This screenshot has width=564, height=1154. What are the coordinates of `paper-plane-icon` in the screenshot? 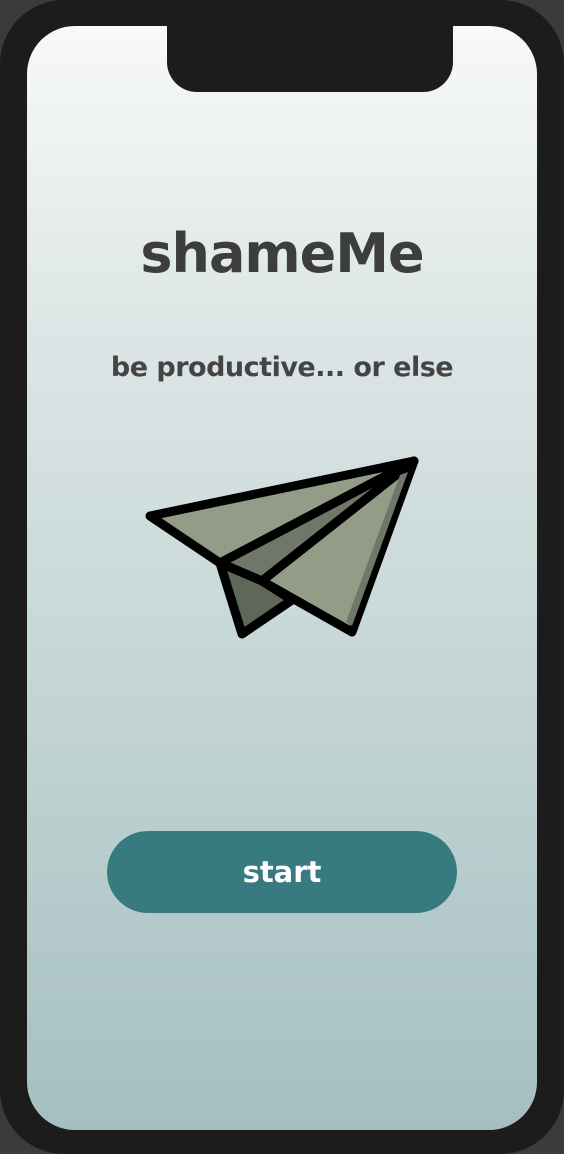 It's located at (282, 547).